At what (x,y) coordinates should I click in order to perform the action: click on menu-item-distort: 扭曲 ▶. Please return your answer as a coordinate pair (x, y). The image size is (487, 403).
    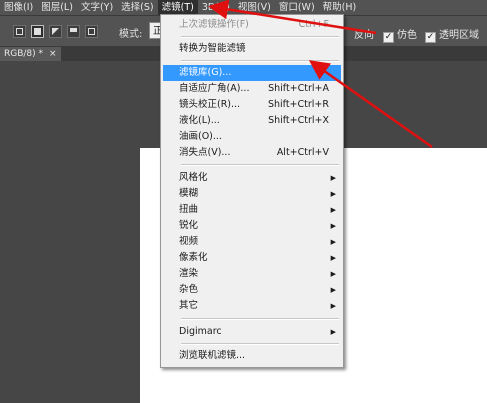
    Looking at the image, I should click on (252, 210).